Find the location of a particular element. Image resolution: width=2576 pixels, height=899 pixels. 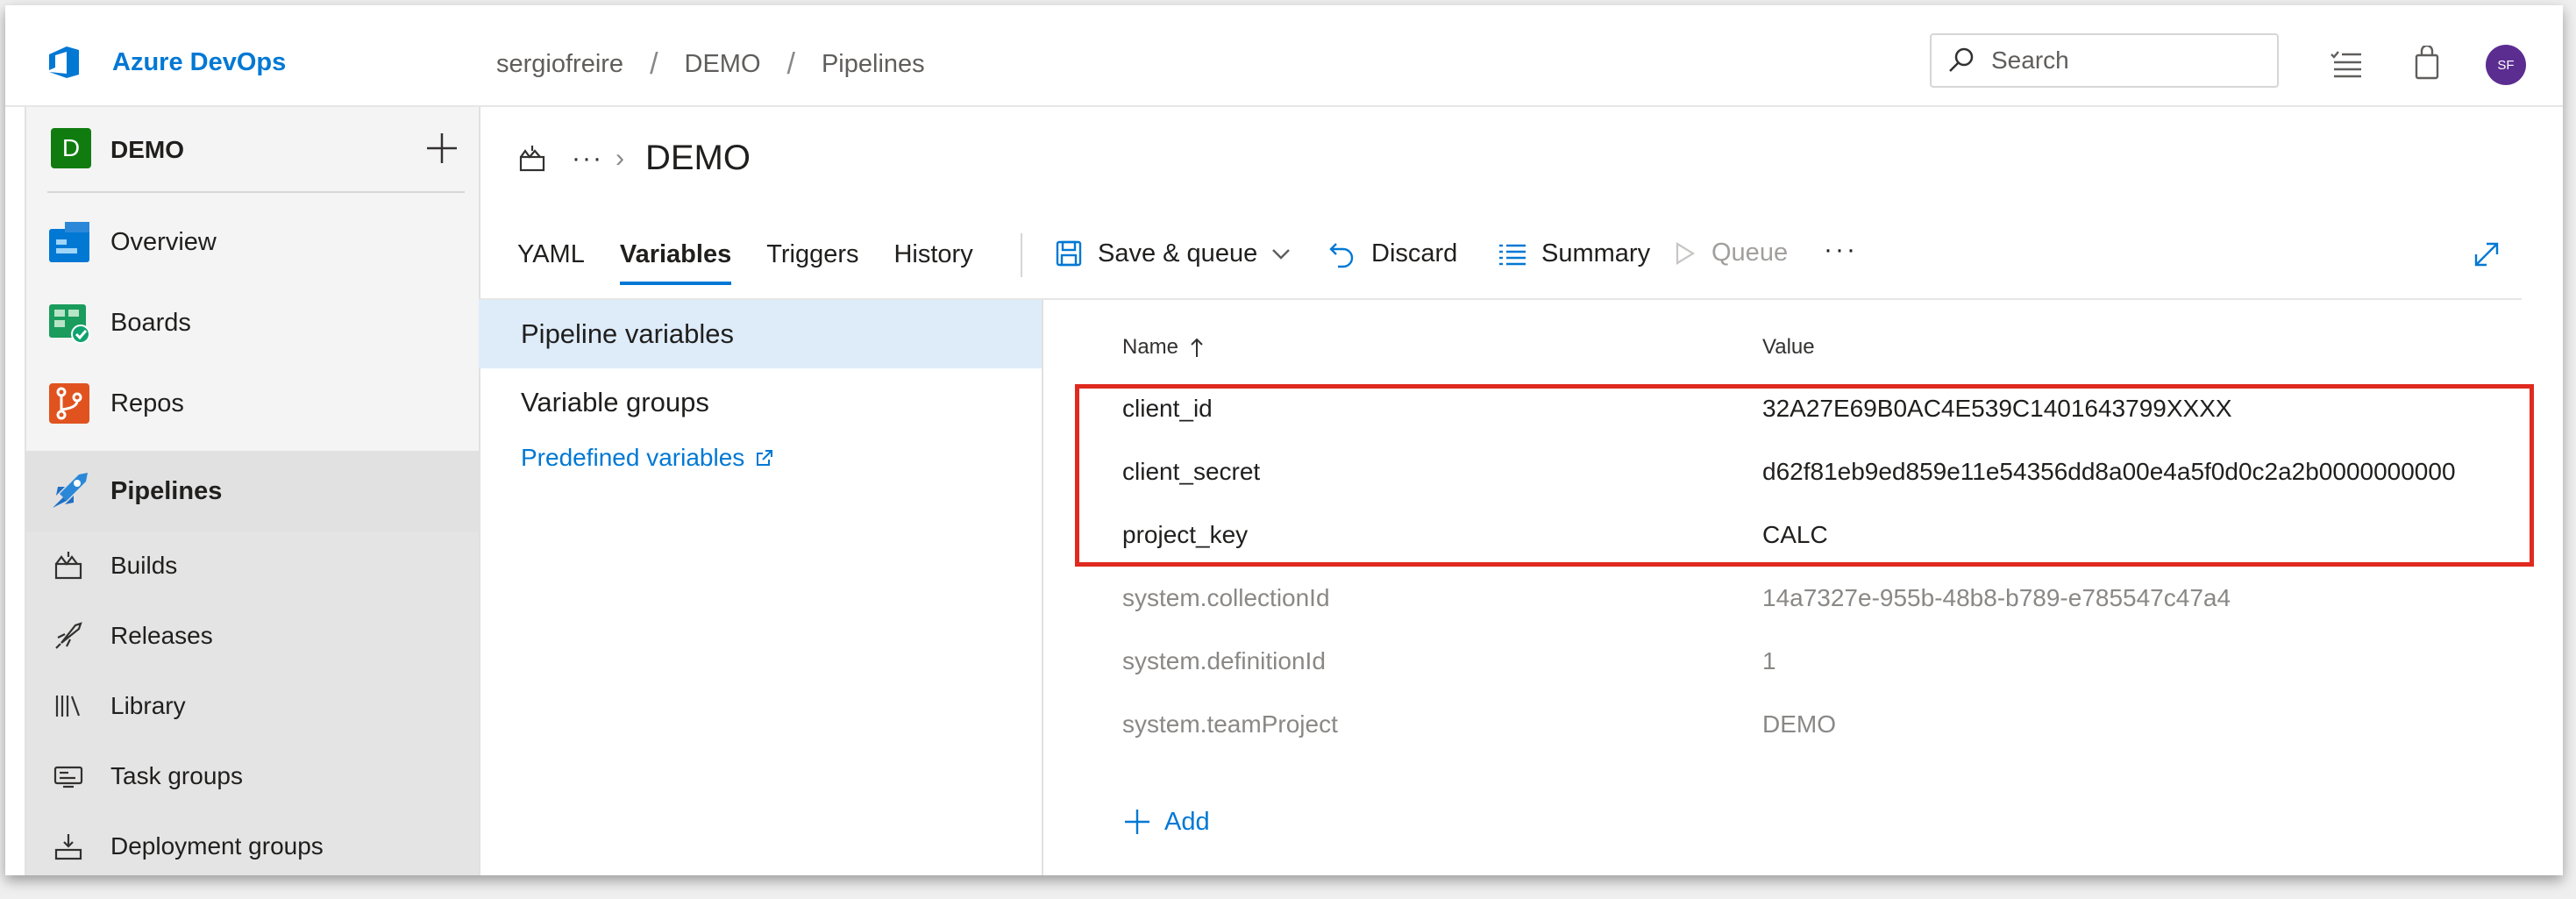

column-header-value: Value is located at coordinates (1788, 347).